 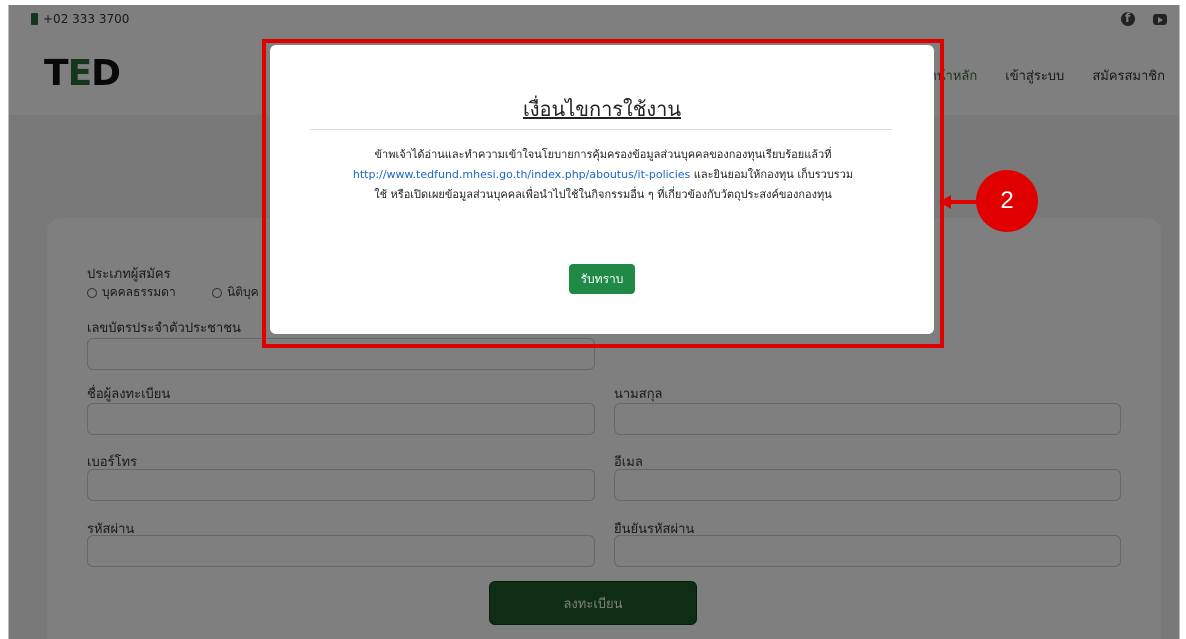 What do you see at coordinates (945, 202) in the screenshot?
I see `arrow-head-icon` at bounding box center [945, 202].